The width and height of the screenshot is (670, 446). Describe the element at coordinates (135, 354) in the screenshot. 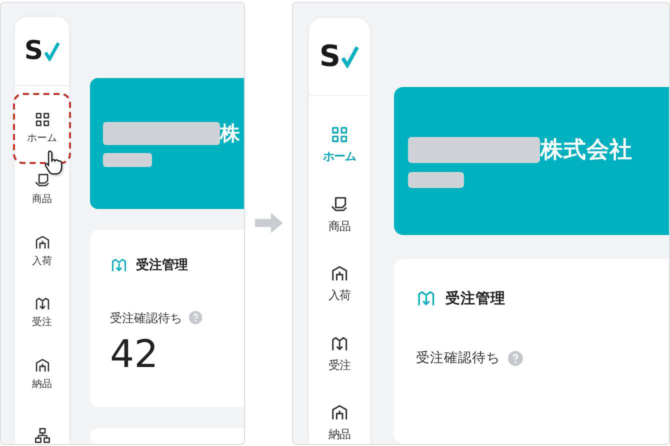

I see `metric-value: 42` at that location.